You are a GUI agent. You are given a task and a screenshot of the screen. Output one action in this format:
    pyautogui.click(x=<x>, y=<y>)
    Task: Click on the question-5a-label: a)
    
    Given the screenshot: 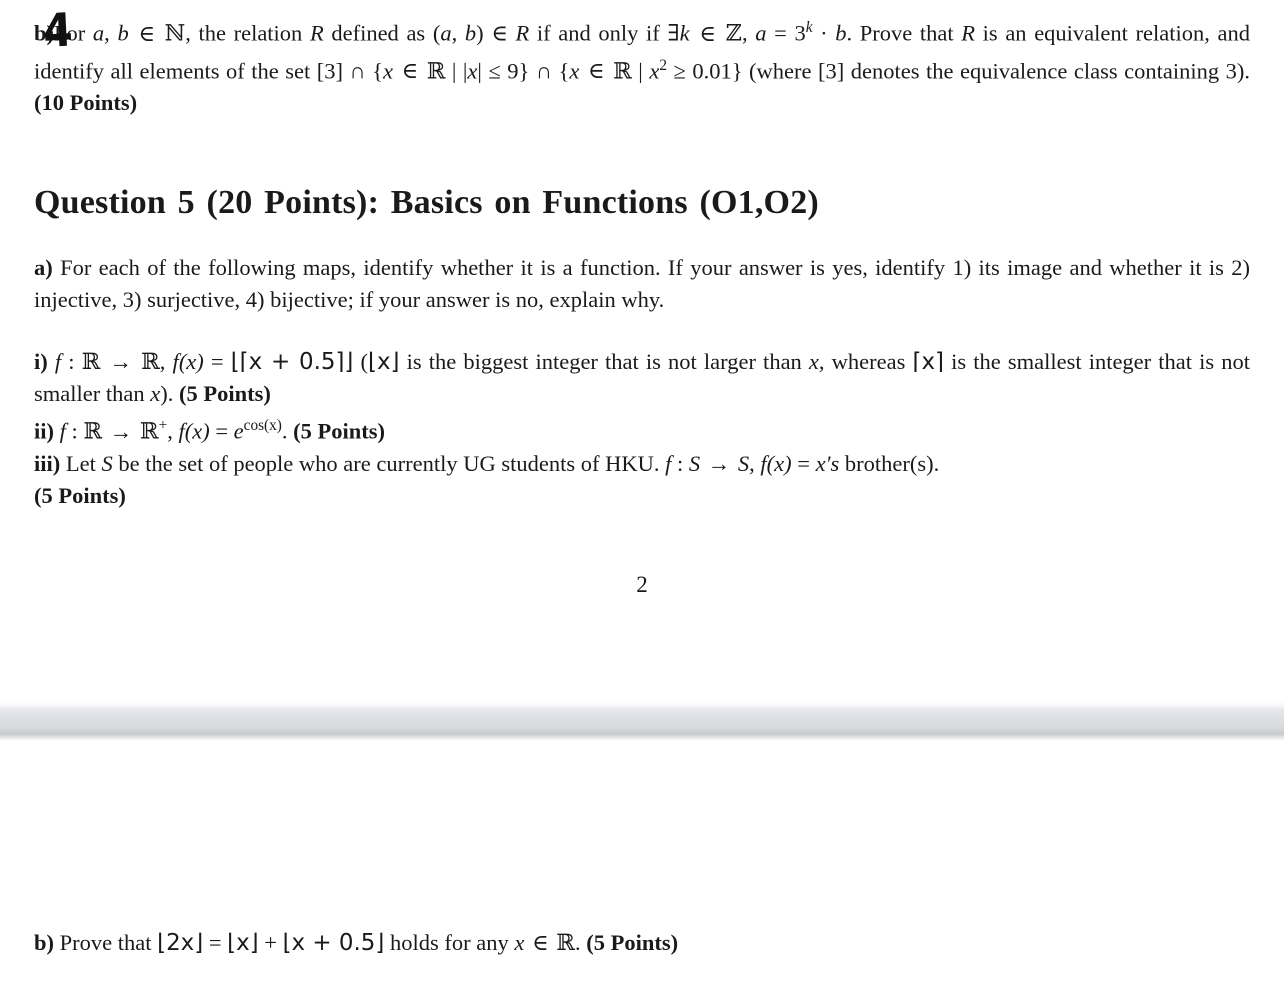 What is the action you would take?
    pyautogui.click(x=43, y=267)
    